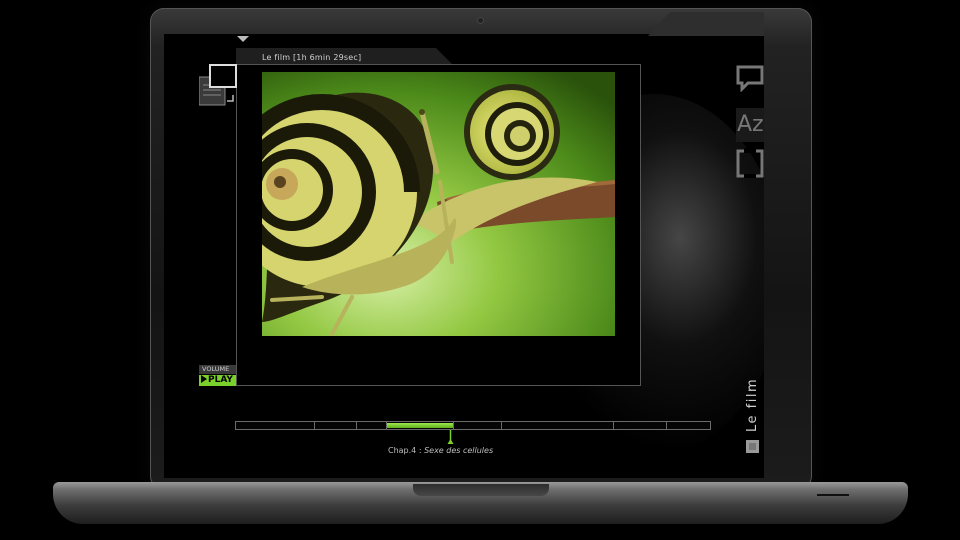 Image resolution: width=960 pixels, height=540 pixels. Describe the element at coordinates (406, 450) in the screenshot. I see `chapter-number: Chap.4 :` at that location.